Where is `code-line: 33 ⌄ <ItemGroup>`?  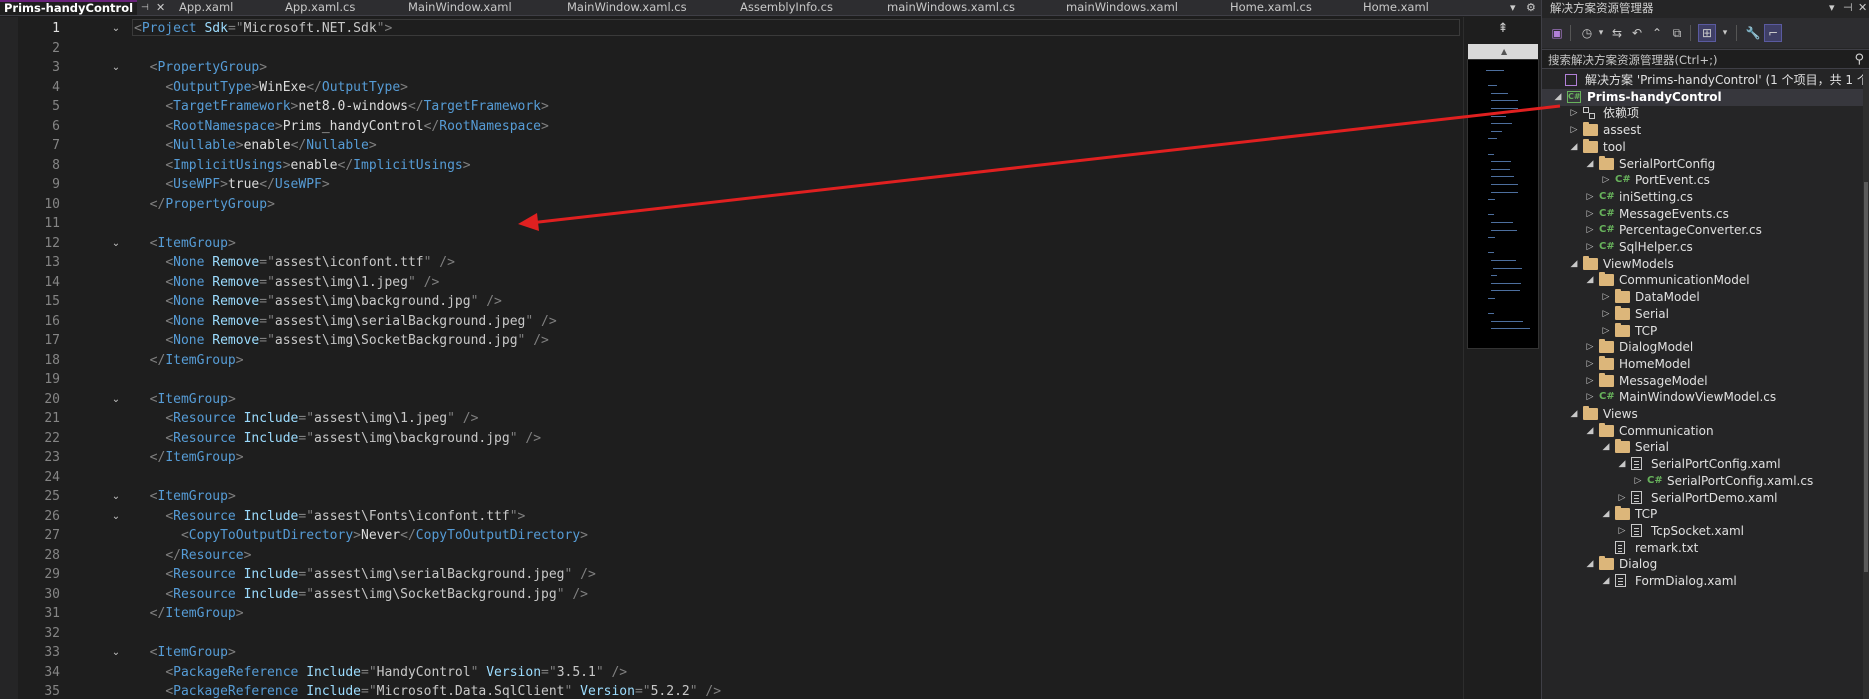 code-line: 33 ⌄ <ItemGroup> is located at coordinates (731, 653).